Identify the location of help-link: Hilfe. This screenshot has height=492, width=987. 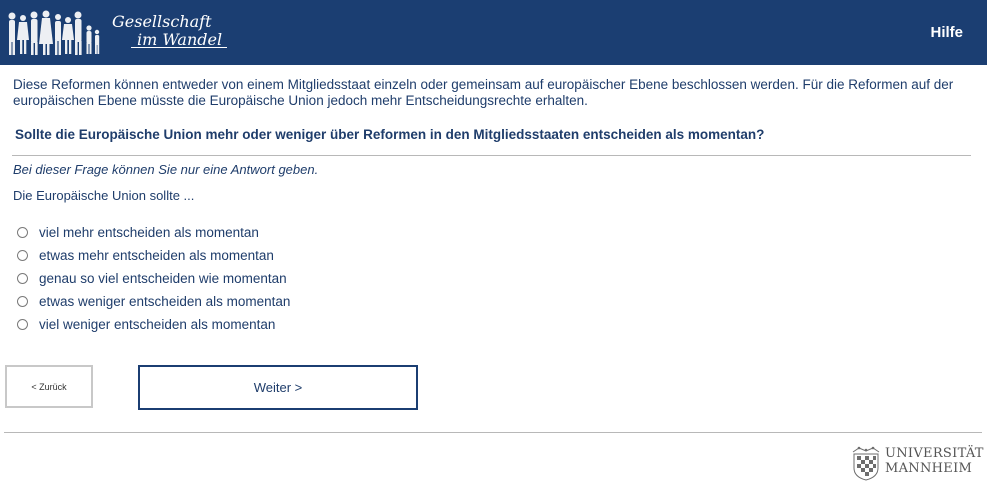
(946, 32).